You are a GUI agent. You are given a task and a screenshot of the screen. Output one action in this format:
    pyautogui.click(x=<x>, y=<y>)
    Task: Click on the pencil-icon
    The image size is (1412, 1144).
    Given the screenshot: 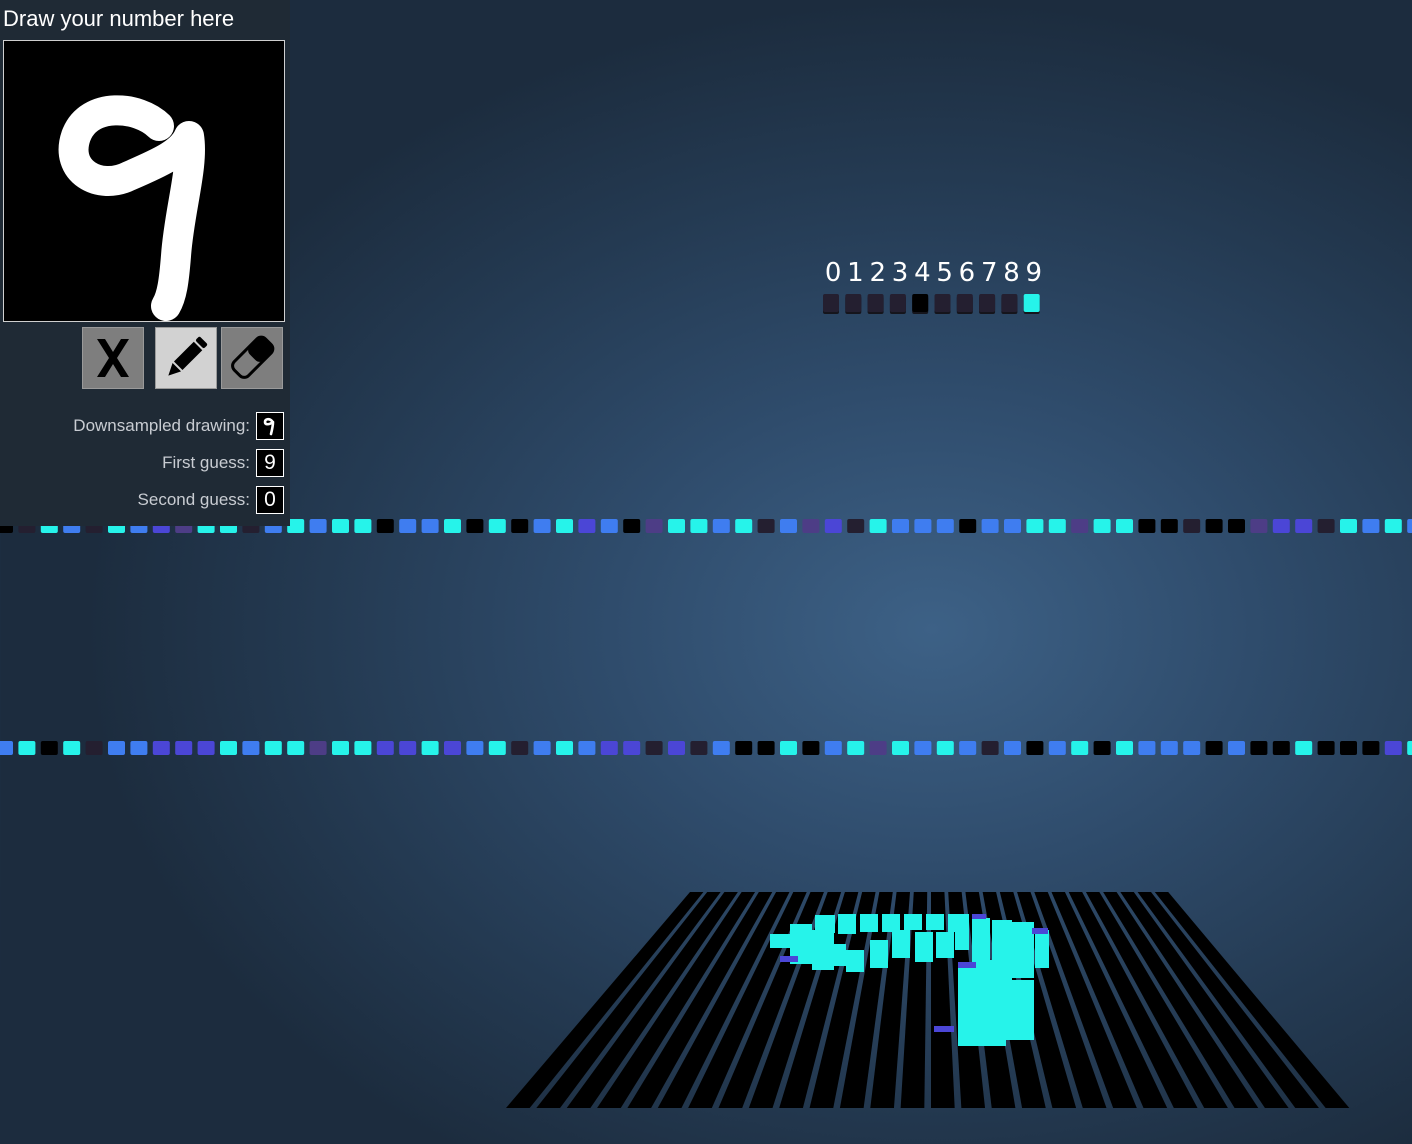 What is the action you would take?
    pyautogui.click(x=188, y=356)
    